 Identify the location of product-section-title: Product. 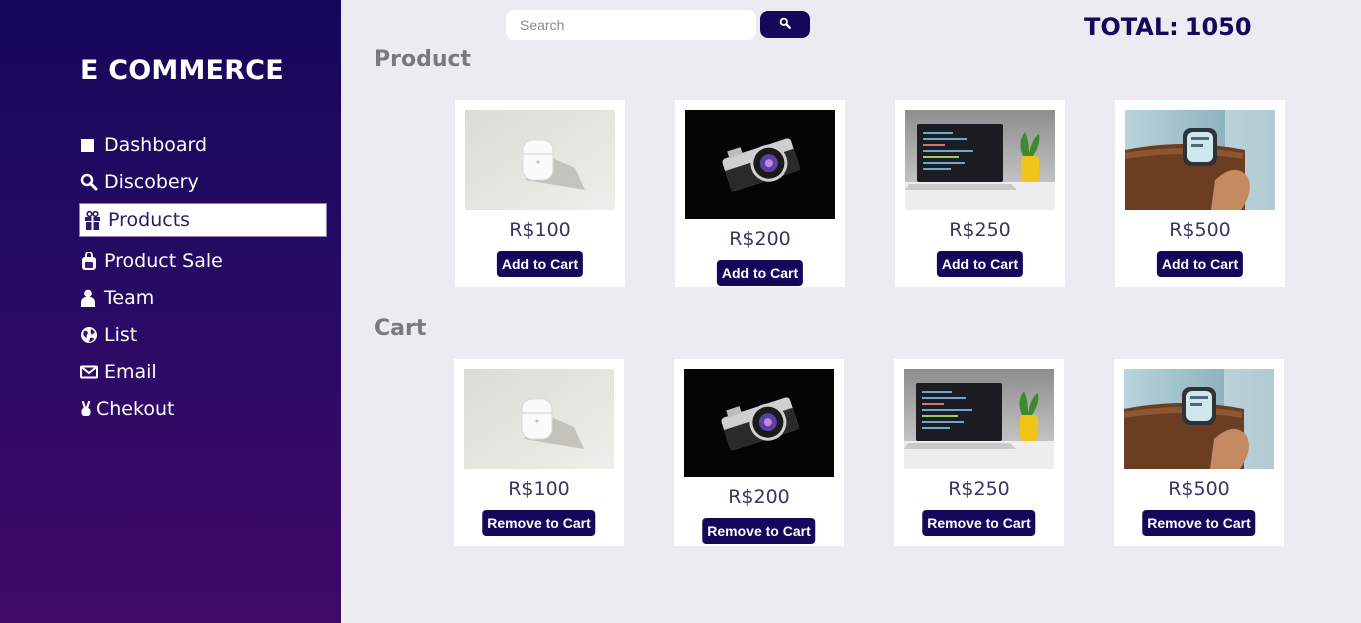
(423, 59).